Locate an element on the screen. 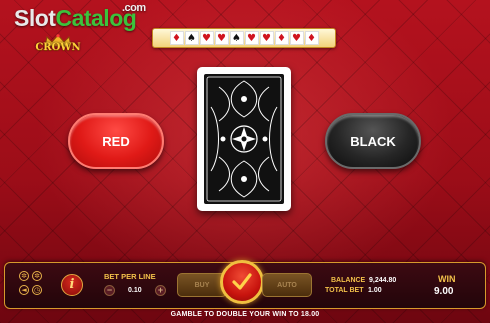 This screenshot has width=490, height=323. card-history-strip: ♦ ♠ ♥ ♥ ♠ ♥ ♥ ♦ ♥ ♦ is located at coordinates (244, 38).